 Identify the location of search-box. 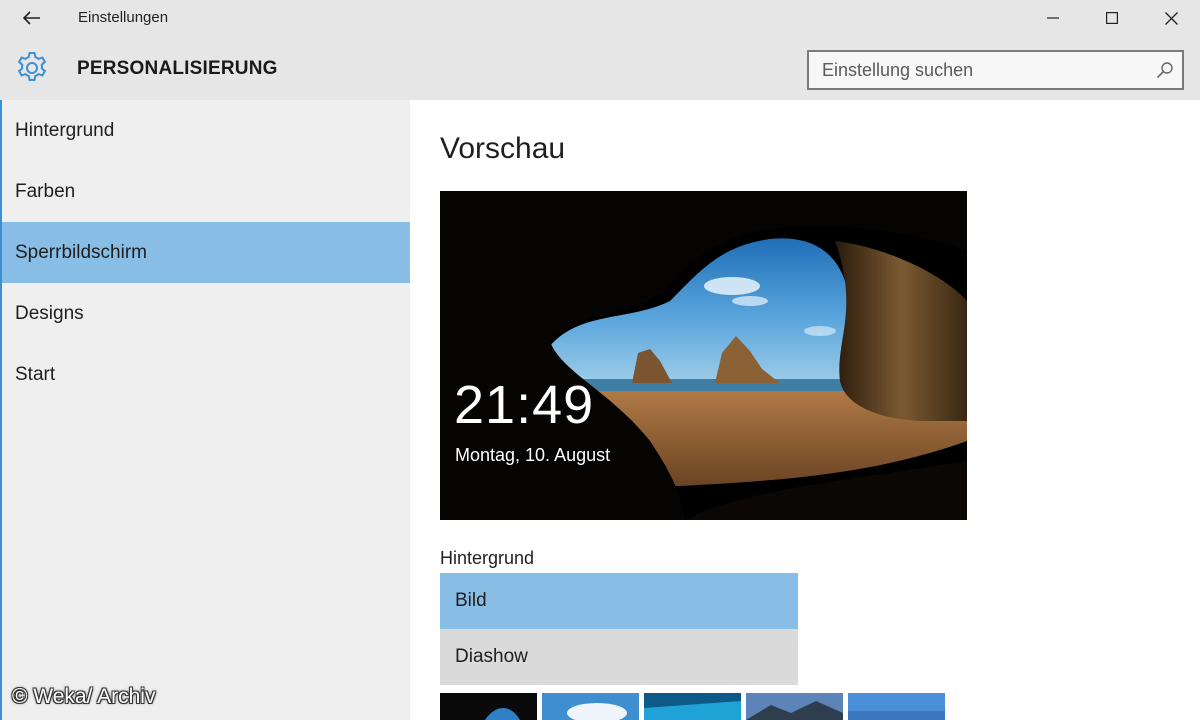
(995, 70).